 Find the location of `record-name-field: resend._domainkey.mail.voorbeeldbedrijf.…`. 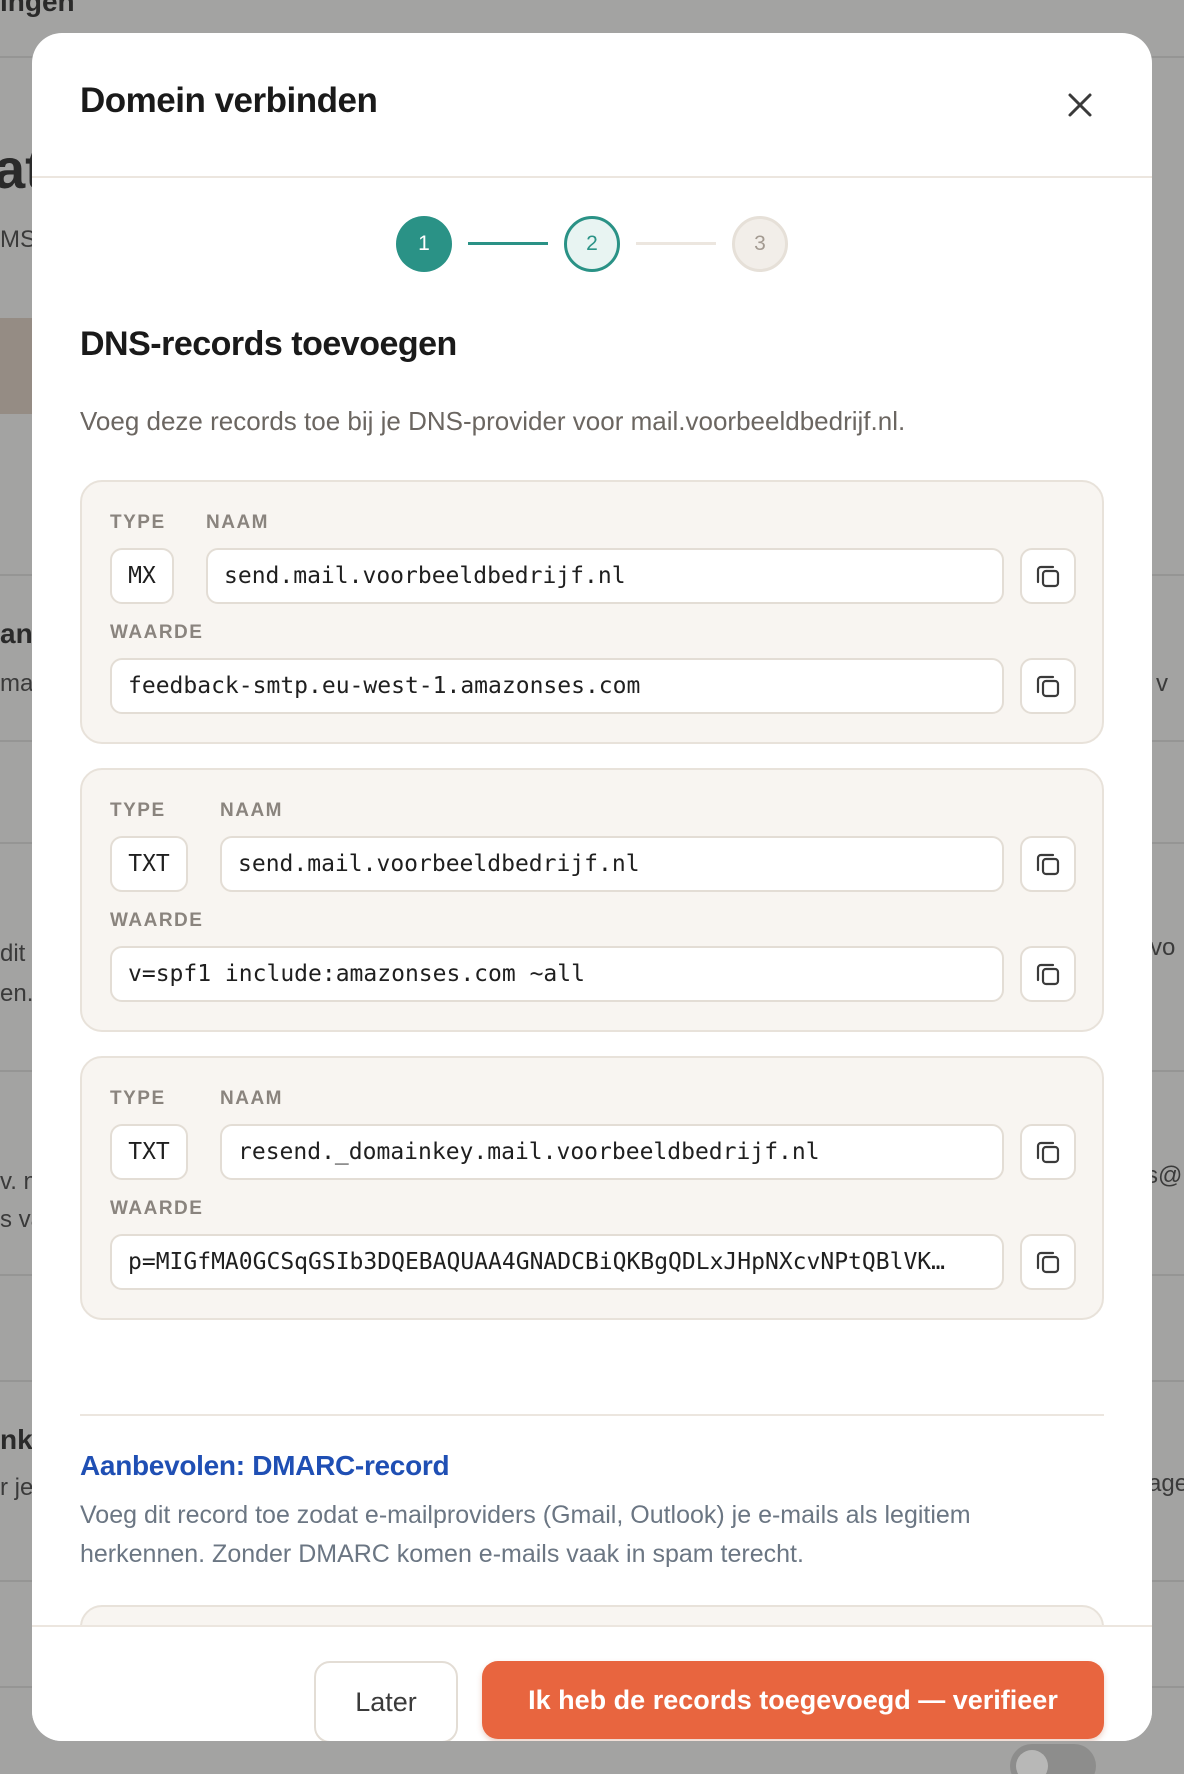

record-name-field: resend._domainkey.mail.voorbeeldbedrijf.… is located at coordinates (612, 1152).